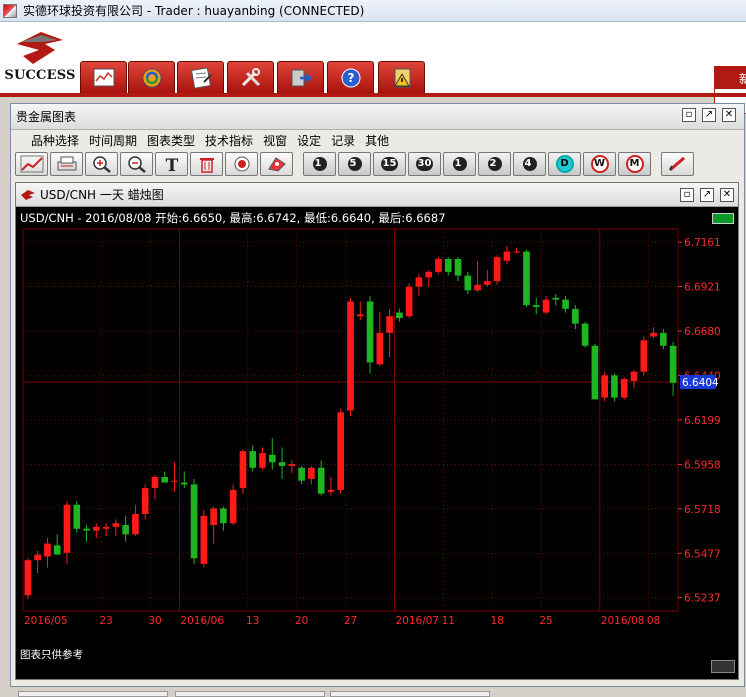 The image size is (746, 697). I want to click on zoom-out-button, so click(136, 164).